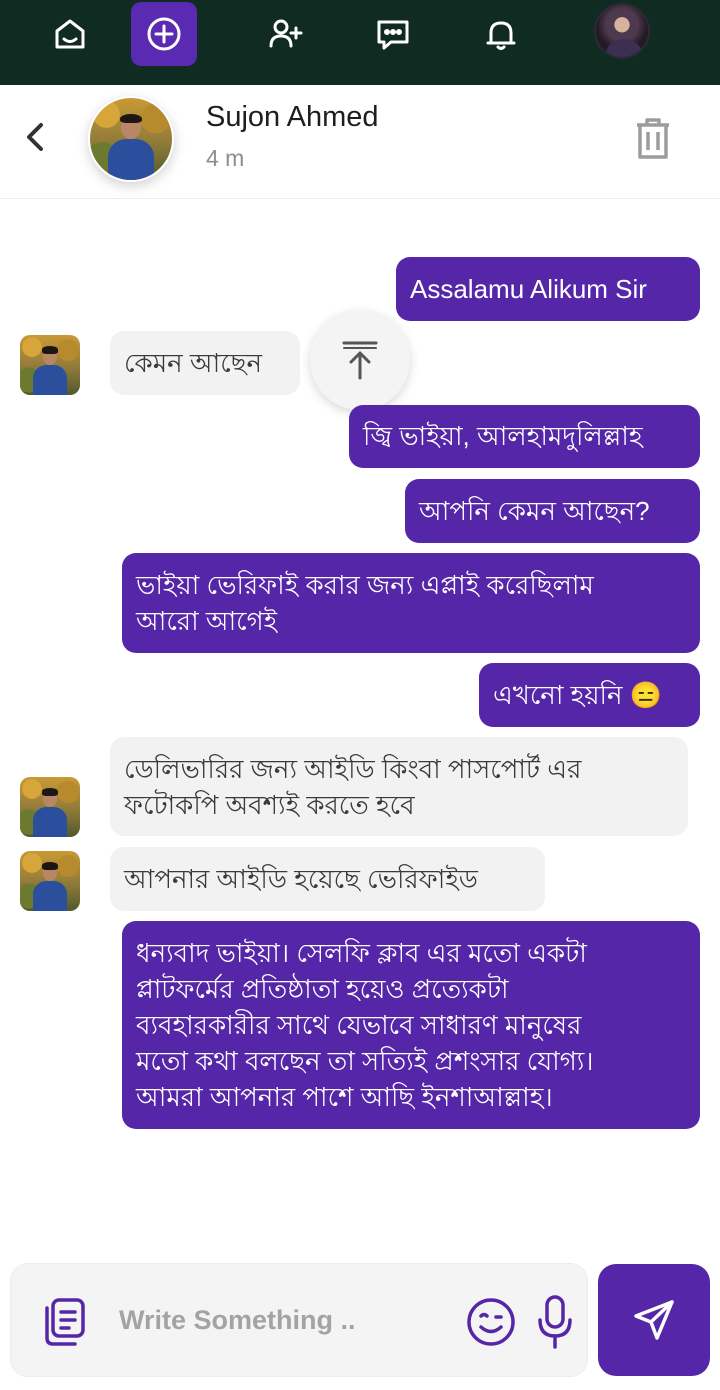  I want to click on profile-avatar, so click(622, 31).